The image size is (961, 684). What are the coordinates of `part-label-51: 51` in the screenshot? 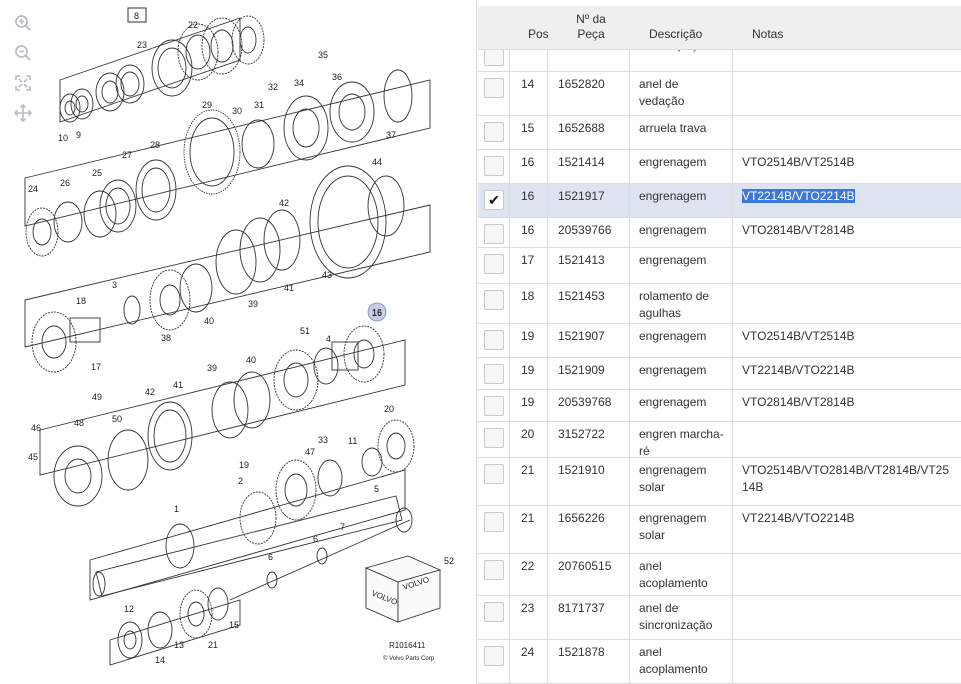 It's located at (305, 331).